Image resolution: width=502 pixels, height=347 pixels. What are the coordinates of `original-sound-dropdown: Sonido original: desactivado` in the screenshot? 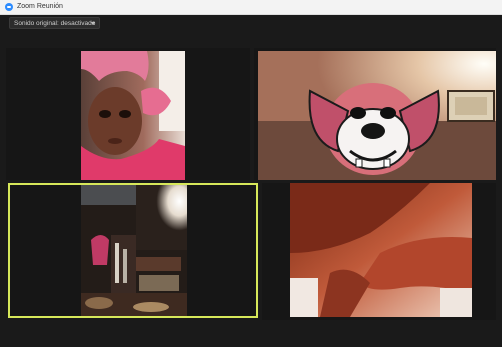 It's located at (54, 23).